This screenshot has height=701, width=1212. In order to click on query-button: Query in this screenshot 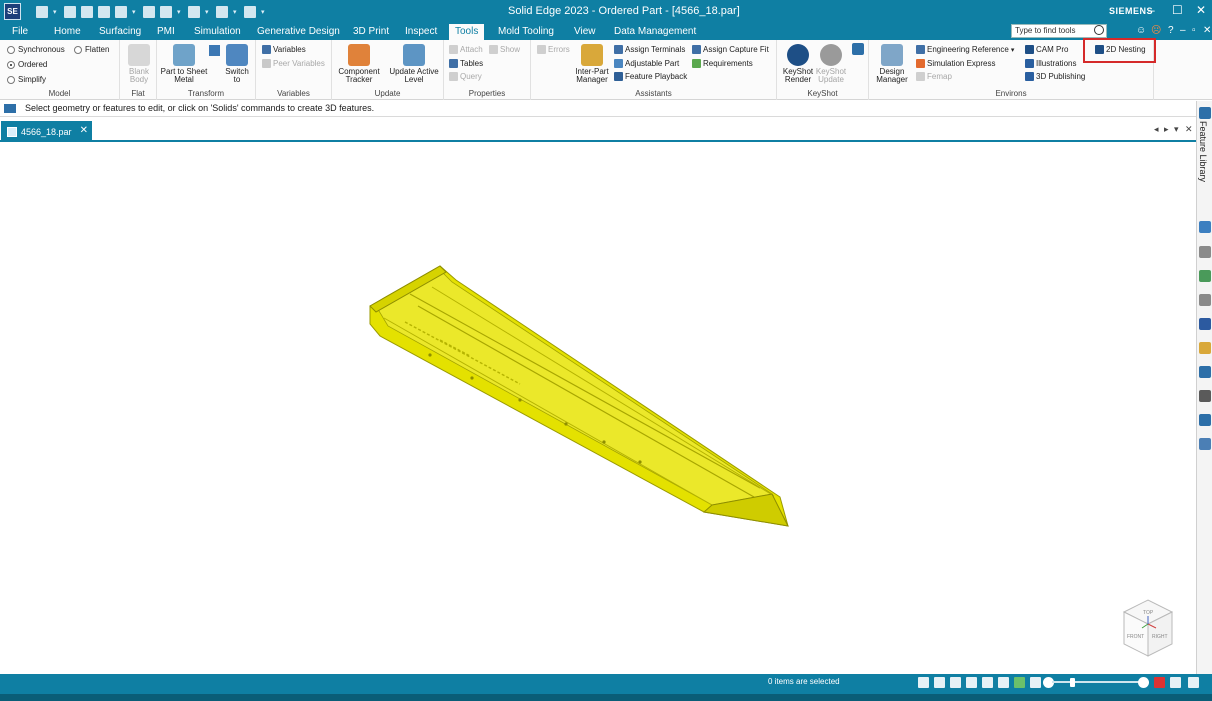, I will do `click(465, 76)`.